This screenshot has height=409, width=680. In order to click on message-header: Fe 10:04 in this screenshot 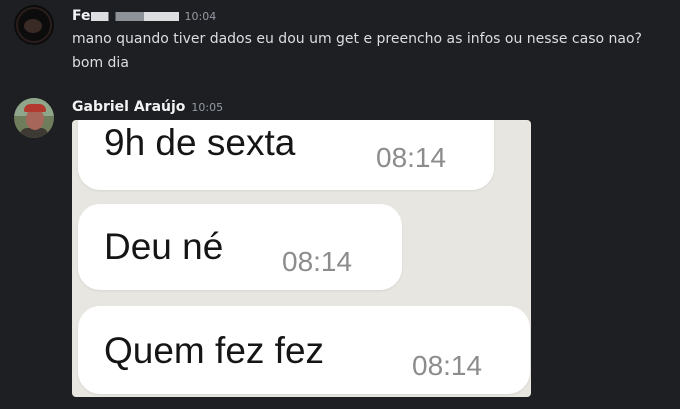, I will do `click(144, 16)`.